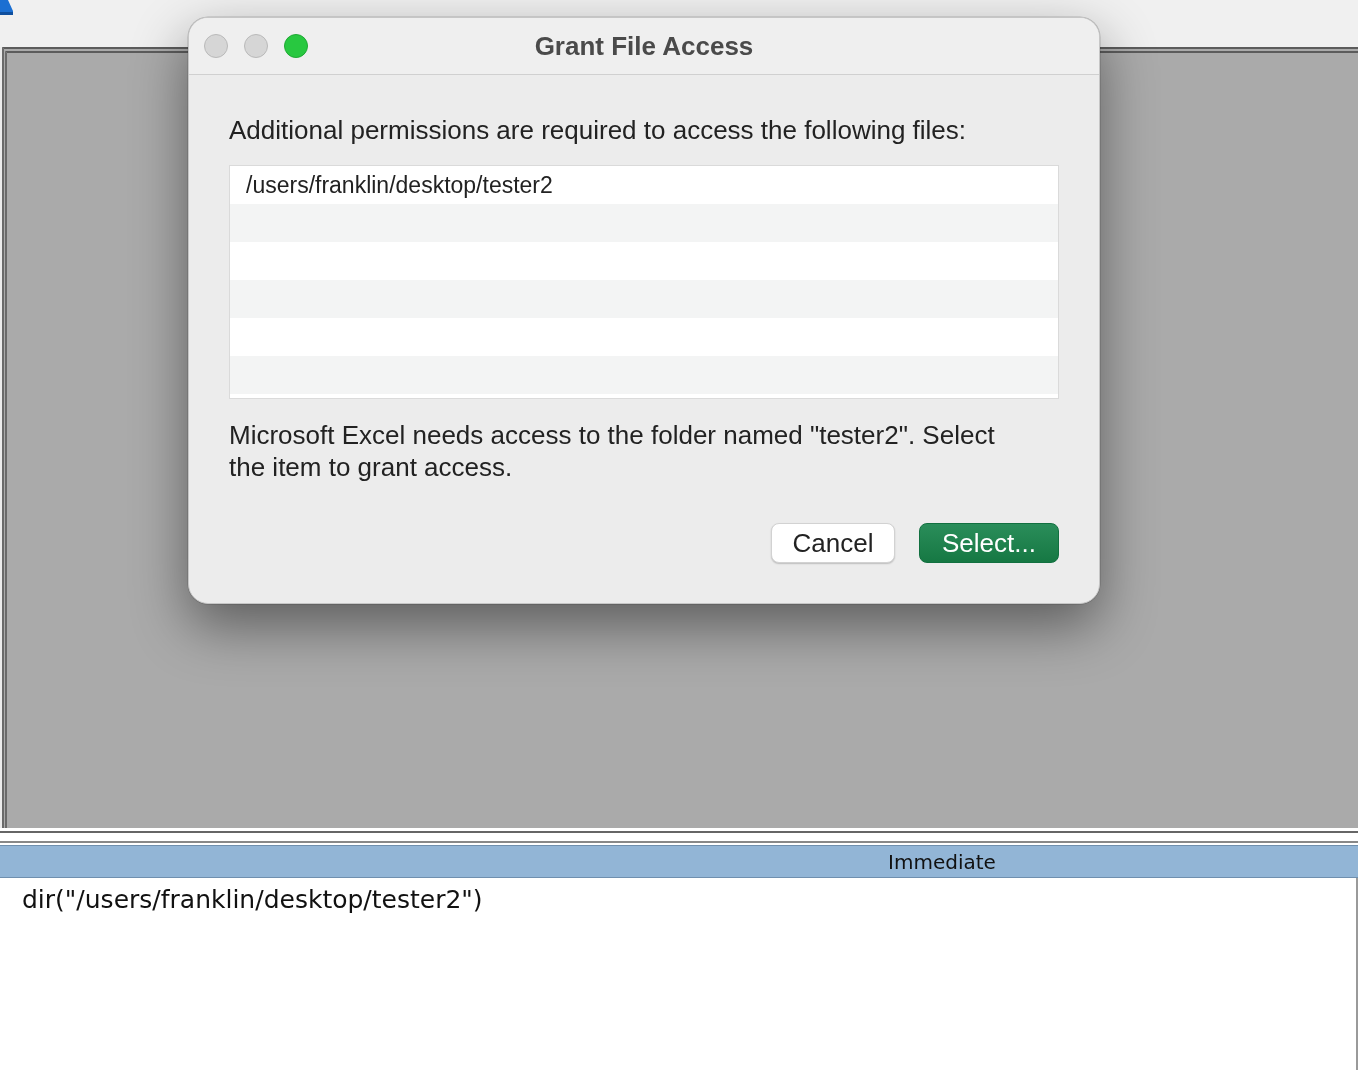 This screenshot has height=1070, width=1358. Describe the element at coordinates (253, 900) in the screenshot. I see `code-line: dir("/users/franklin/desktop/tester2")` at that location.